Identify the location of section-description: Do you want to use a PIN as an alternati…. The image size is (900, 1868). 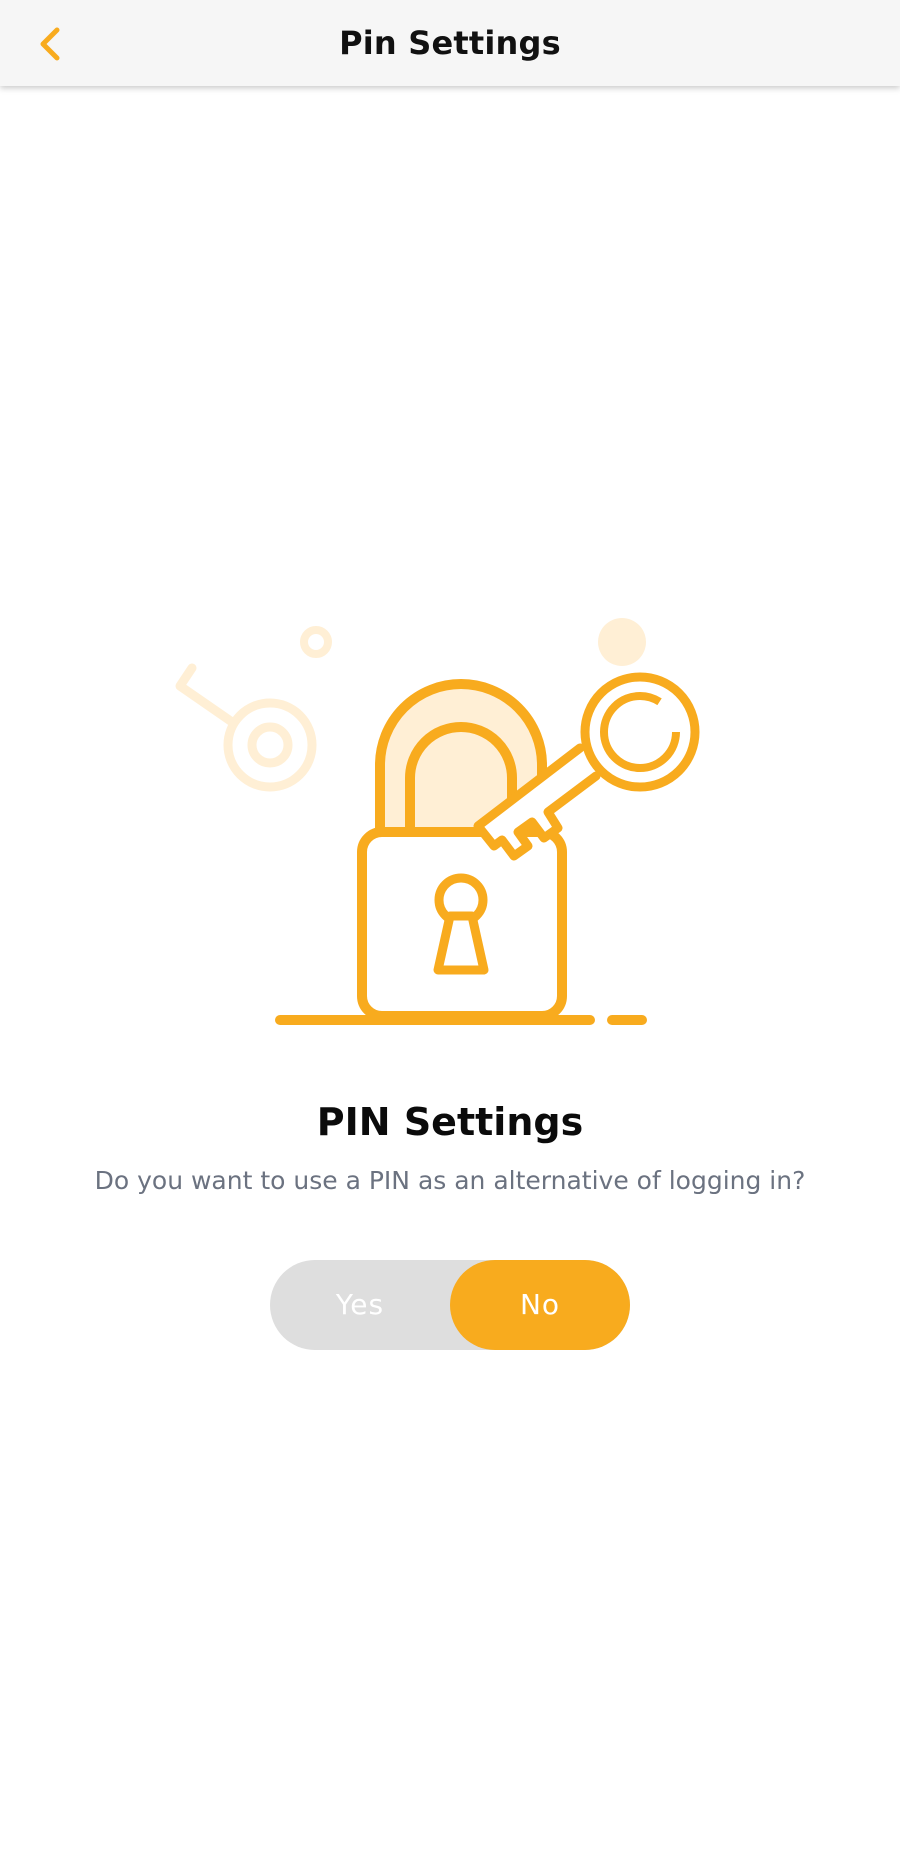
(450, 1180).